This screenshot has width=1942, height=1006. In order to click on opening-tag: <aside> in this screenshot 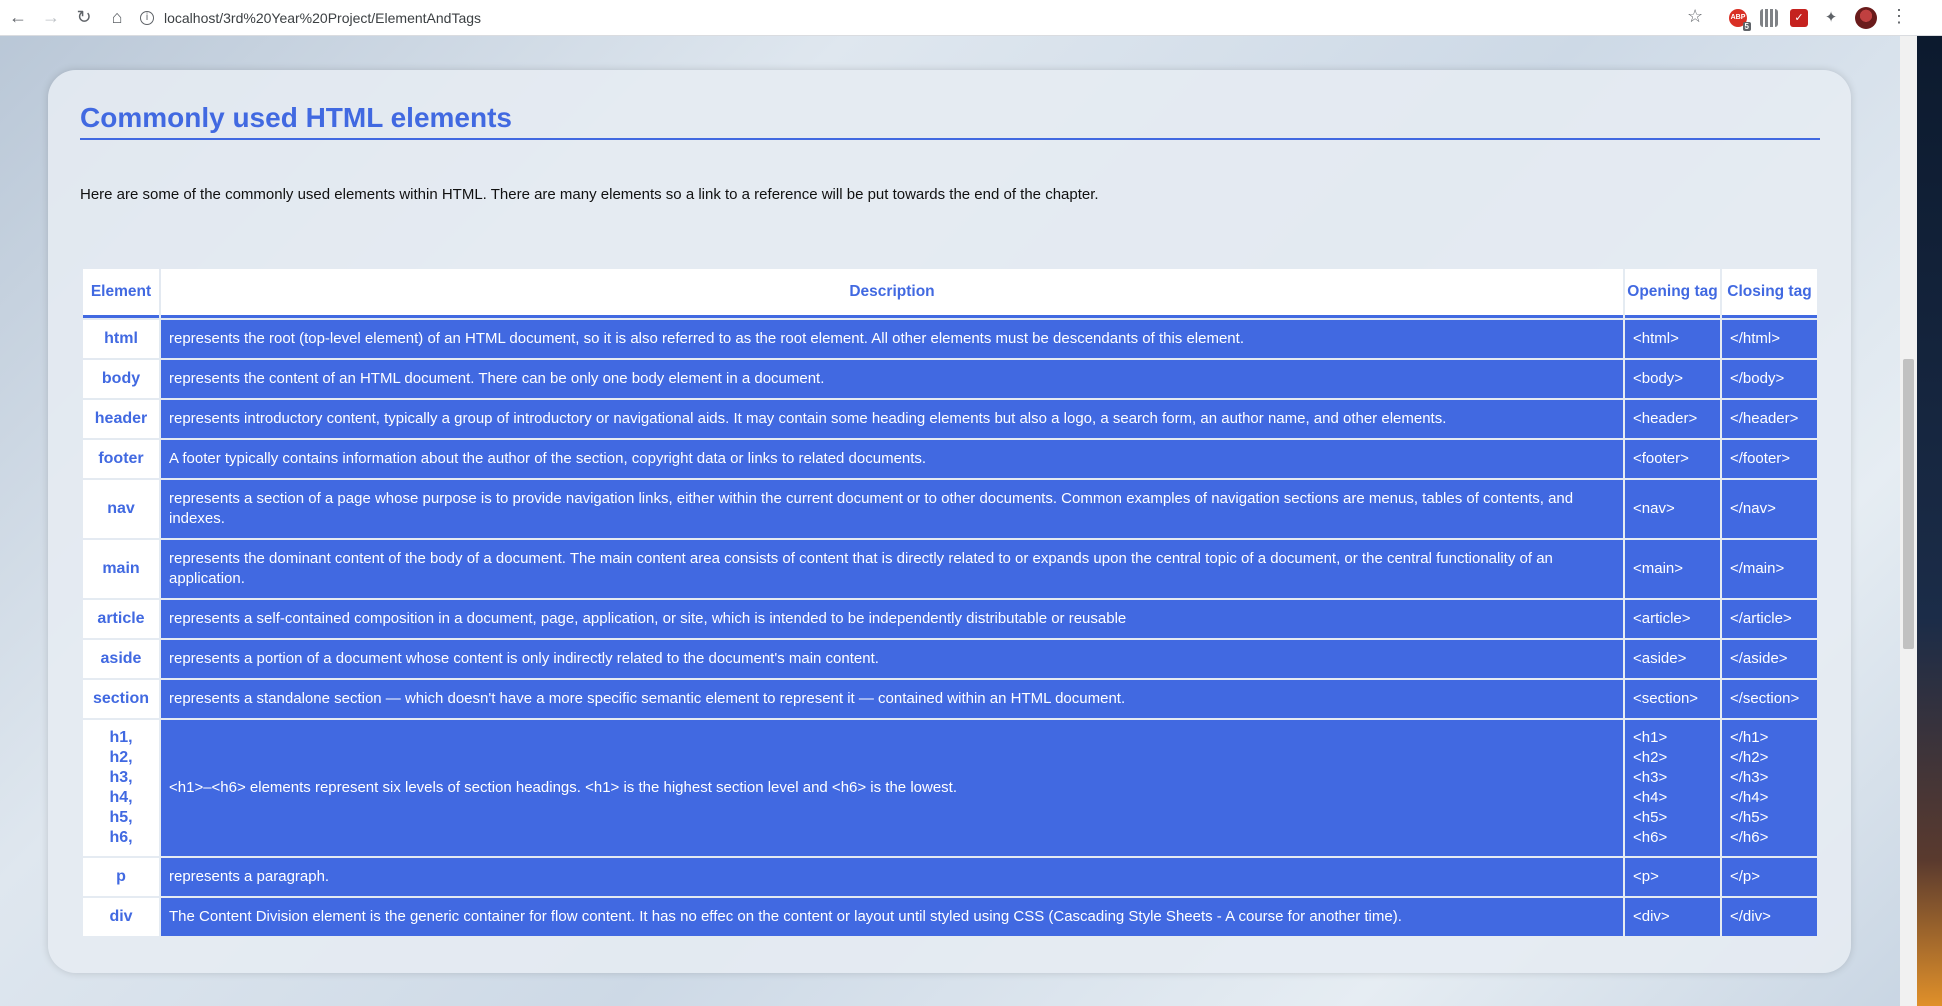, I will do `click(1672, 659)`.